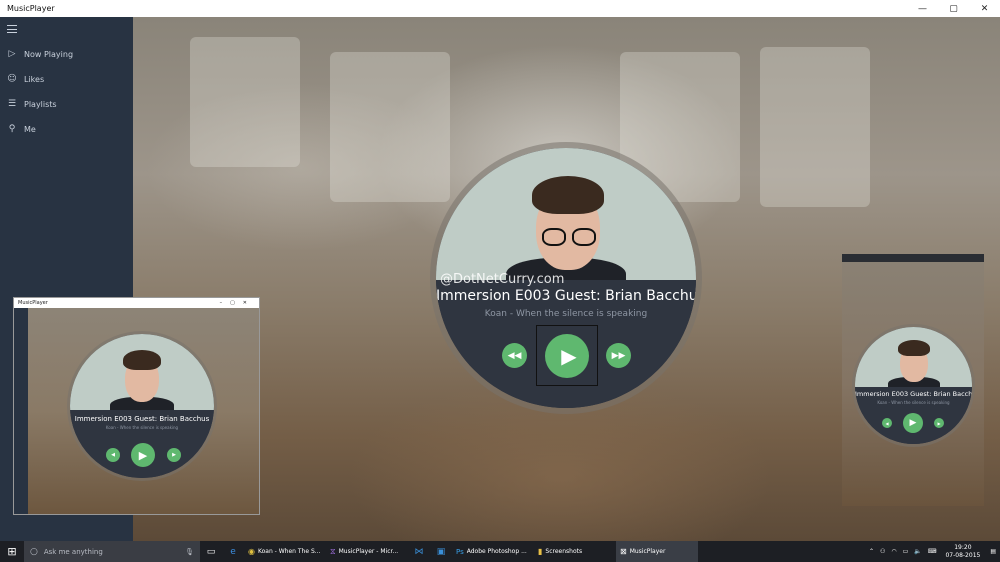 The image size is (1000, 562). I want to click on folder-icon: ▮, so click(540, 551).